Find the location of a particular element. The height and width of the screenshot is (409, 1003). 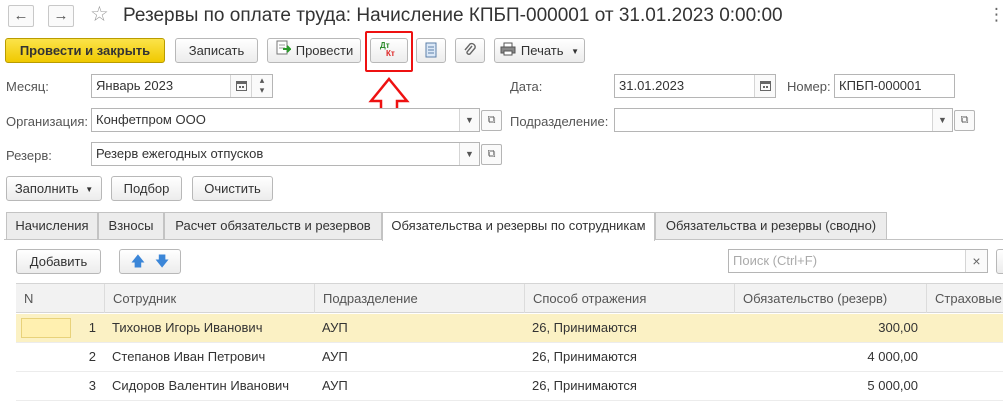

number-field: КПБП-000001 is located at coordinates (894, 86).